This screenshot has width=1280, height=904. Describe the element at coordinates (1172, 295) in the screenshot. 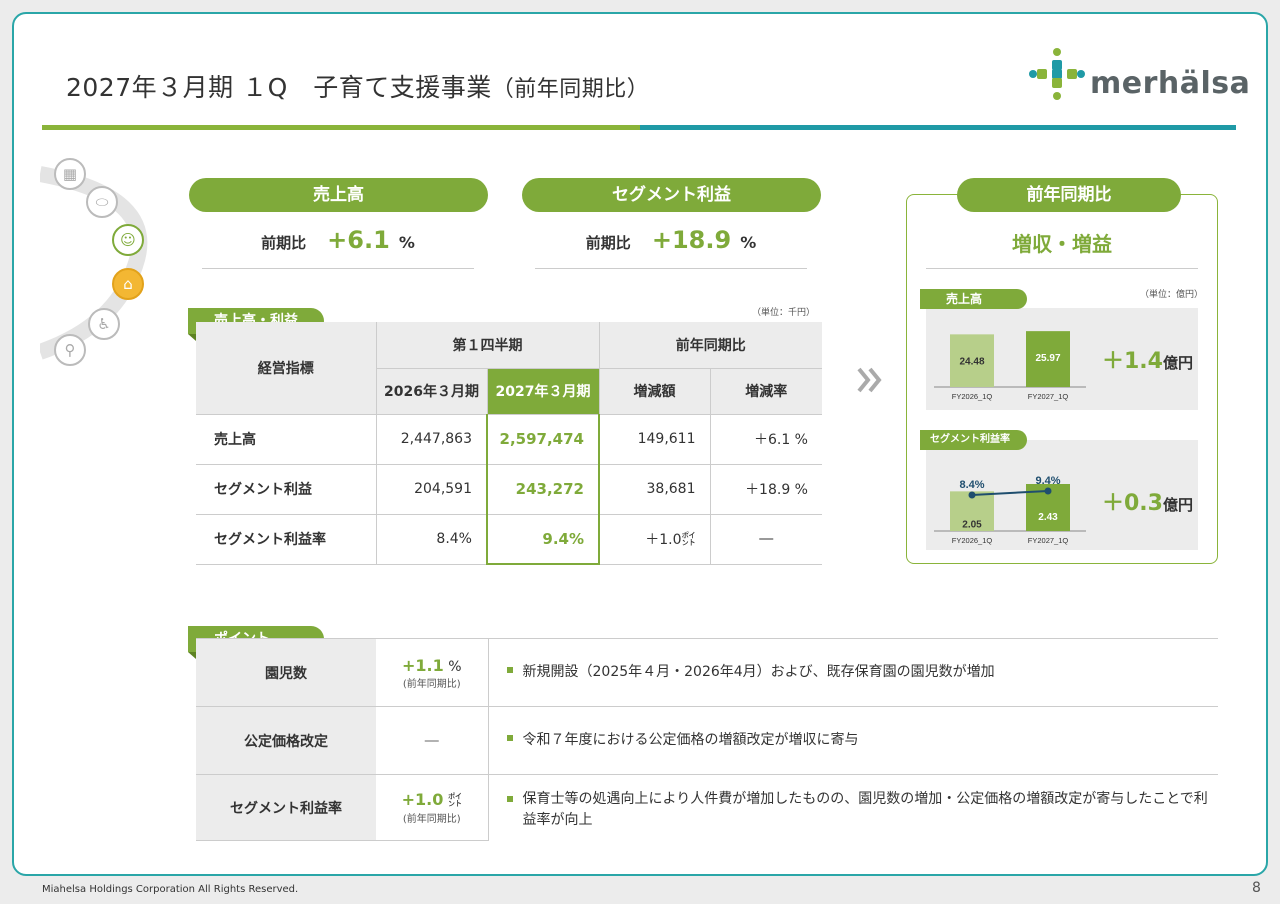

I see `panel-unit-note: （単位：億円）` at that location.